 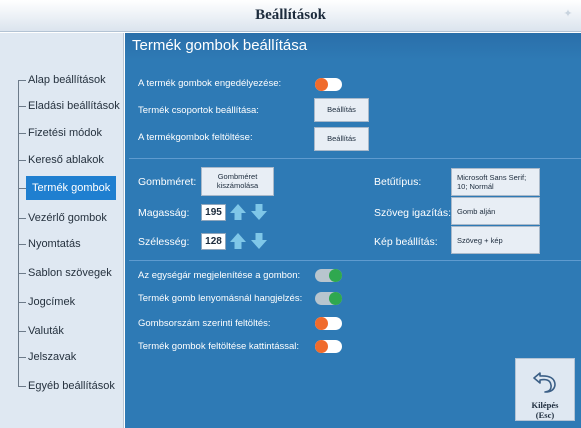 I want to click on sidebar-item-alap: Alap beállítások, so click(x=62, y=80).